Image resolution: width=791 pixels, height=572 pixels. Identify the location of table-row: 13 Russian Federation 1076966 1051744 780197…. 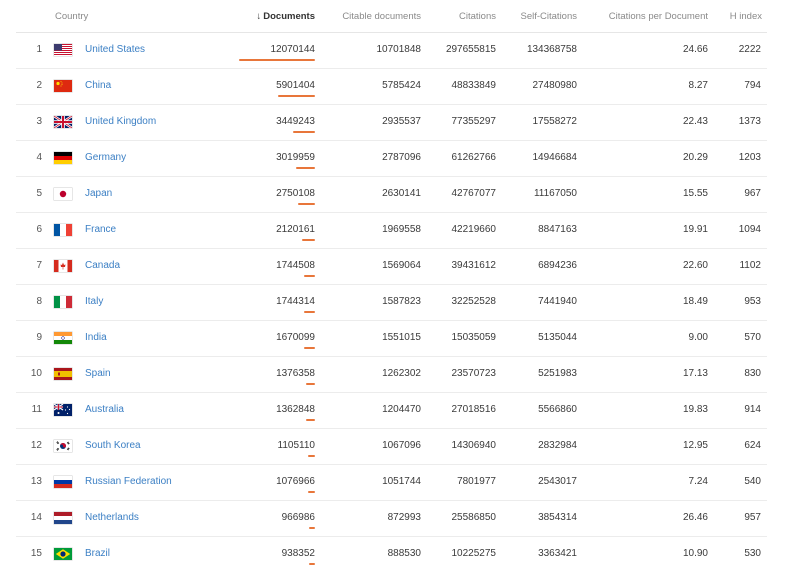
(391, 482).